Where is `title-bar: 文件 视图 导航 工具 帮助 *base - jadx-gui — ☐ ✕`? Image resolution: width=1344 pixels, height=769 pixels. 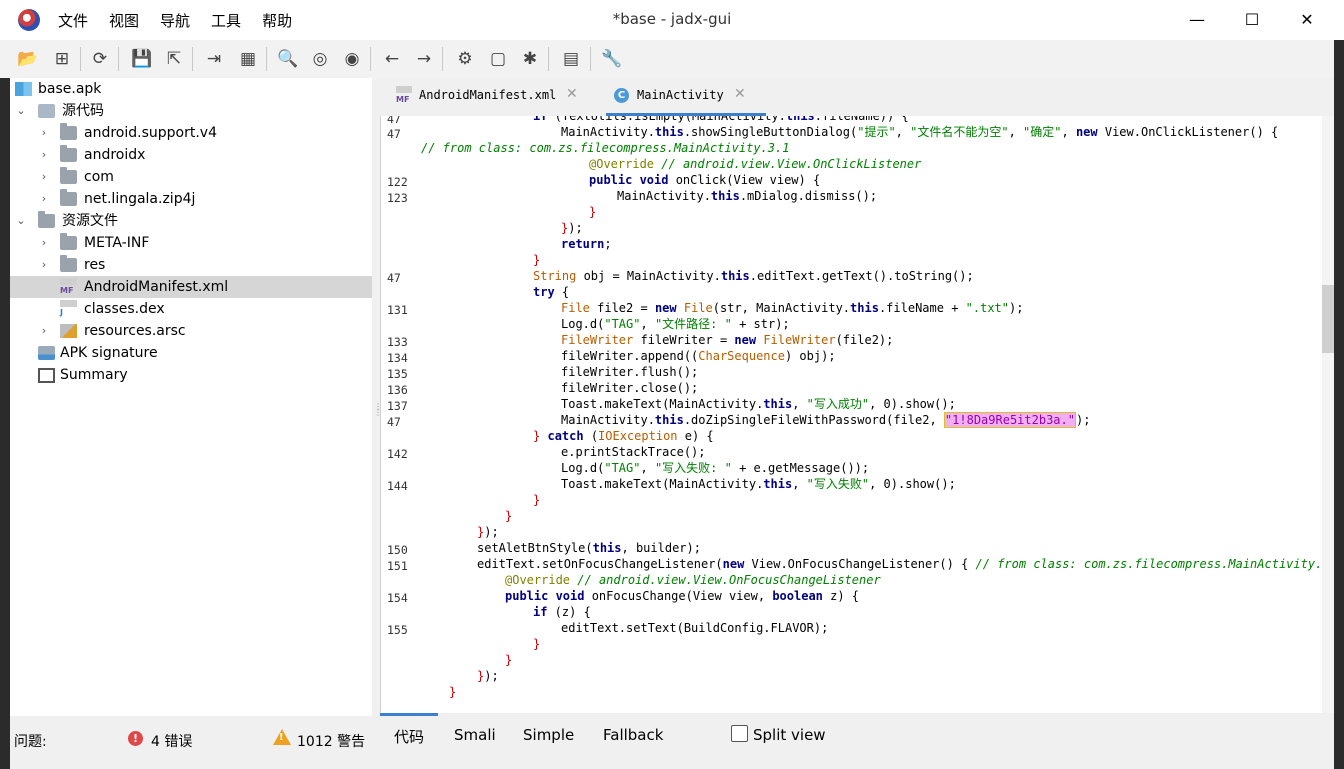
title-bar: 文件 视图 导航 工具 帮助 *base - jadx-gui — ☐ ✕ is located at coordinates (672, 20).